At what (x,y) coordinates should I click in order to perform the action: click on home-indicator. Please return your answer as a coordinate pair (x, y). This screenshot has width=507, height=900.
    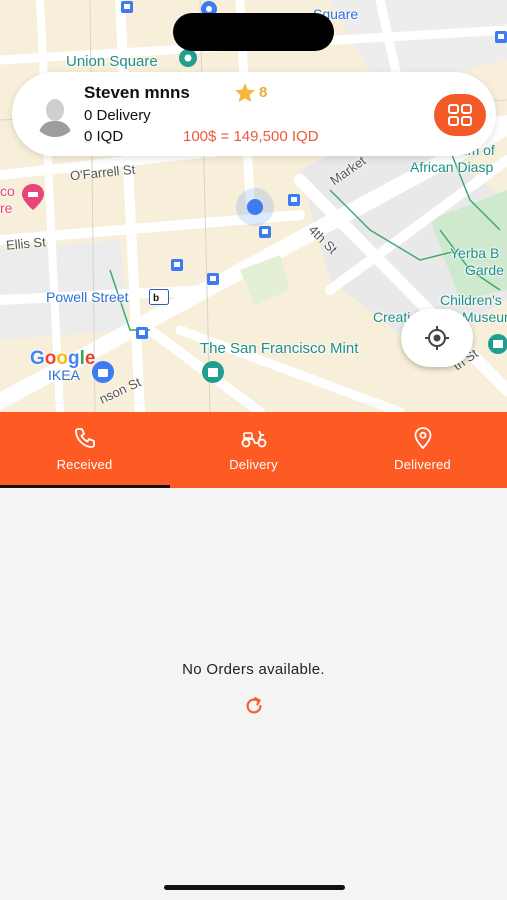
    Looking at the image, I should click on (254, 887).